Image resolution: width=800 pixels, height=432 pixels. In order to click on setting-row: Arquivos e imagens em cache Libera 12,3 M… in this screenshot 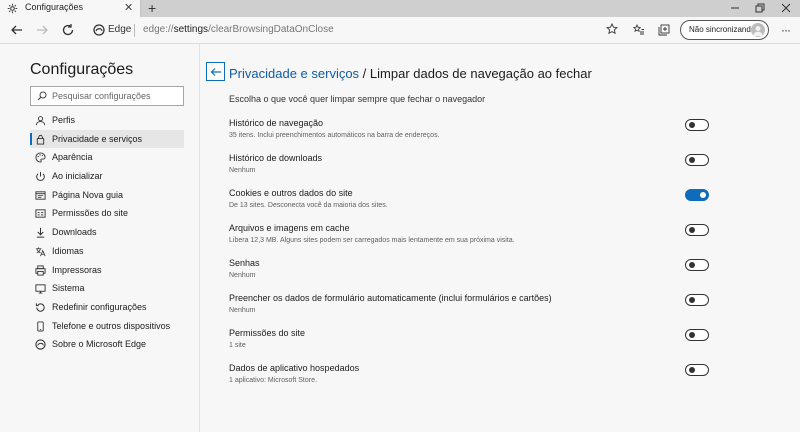, I will do `click(470, 238)`.